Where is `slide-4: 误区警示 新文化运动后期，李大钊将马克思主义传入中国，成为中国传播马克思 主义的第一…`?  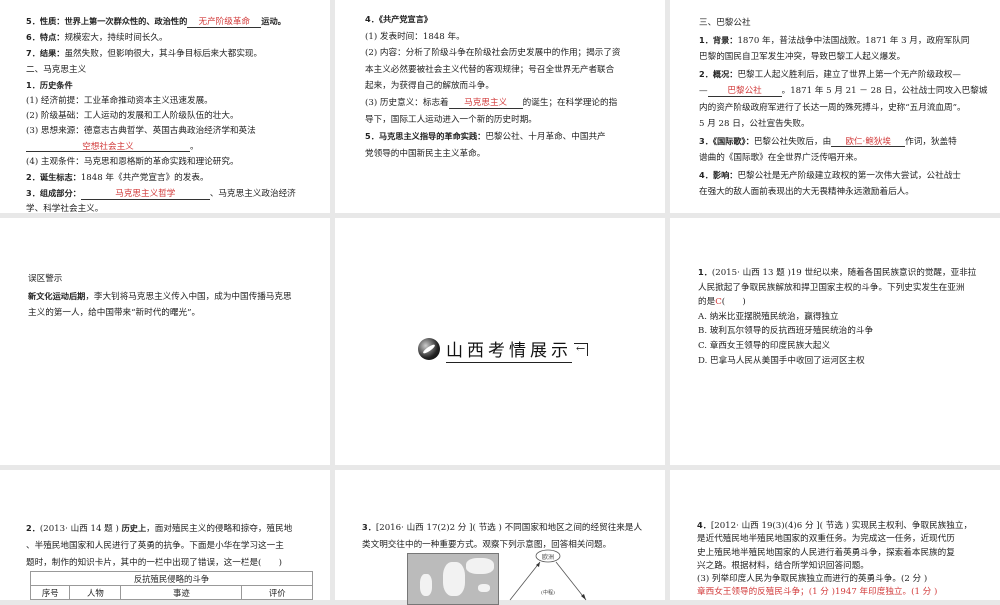 slide-4: 误区警示 新文化运动后期，李大钊将马克思主义传入中国，成为中国传播马克思 主义的第一… is located at coordinates (165, 341).